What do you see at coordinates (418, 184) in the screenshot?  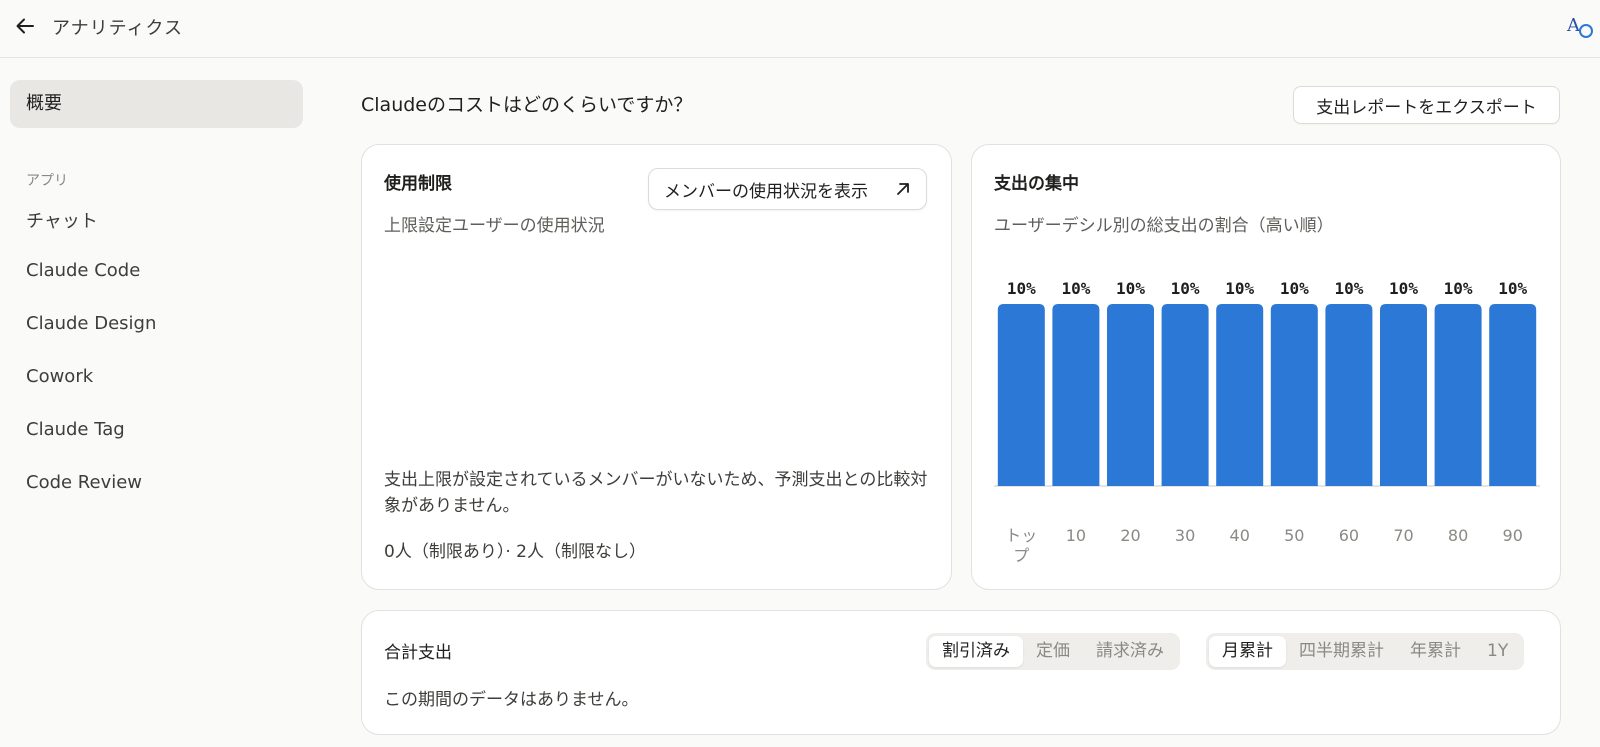 I see `usage-card-title: 使用制限` at bounding box center [418, 184].